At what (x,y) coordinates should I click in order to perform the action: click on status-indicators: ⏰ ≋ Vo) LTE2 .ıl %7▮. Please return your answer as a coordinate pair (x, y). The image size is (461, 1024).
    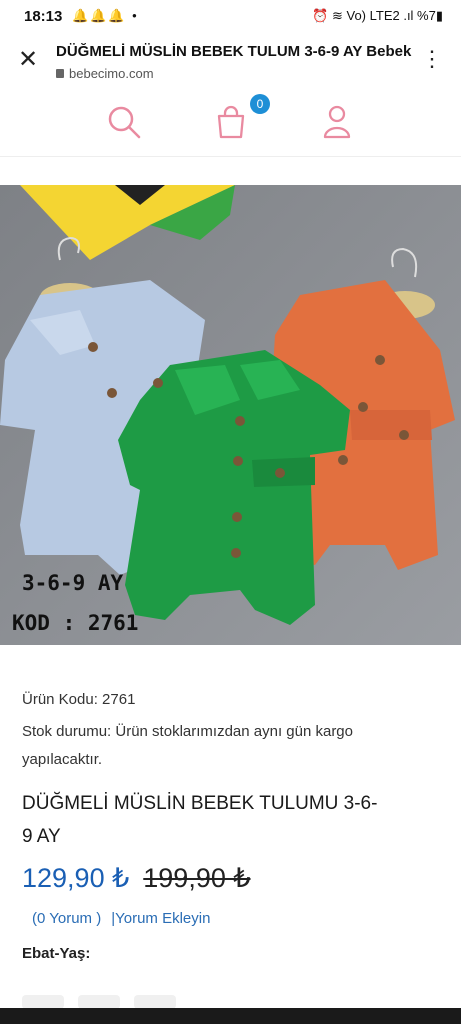
    Looking at the image, I should click on (377, 15).